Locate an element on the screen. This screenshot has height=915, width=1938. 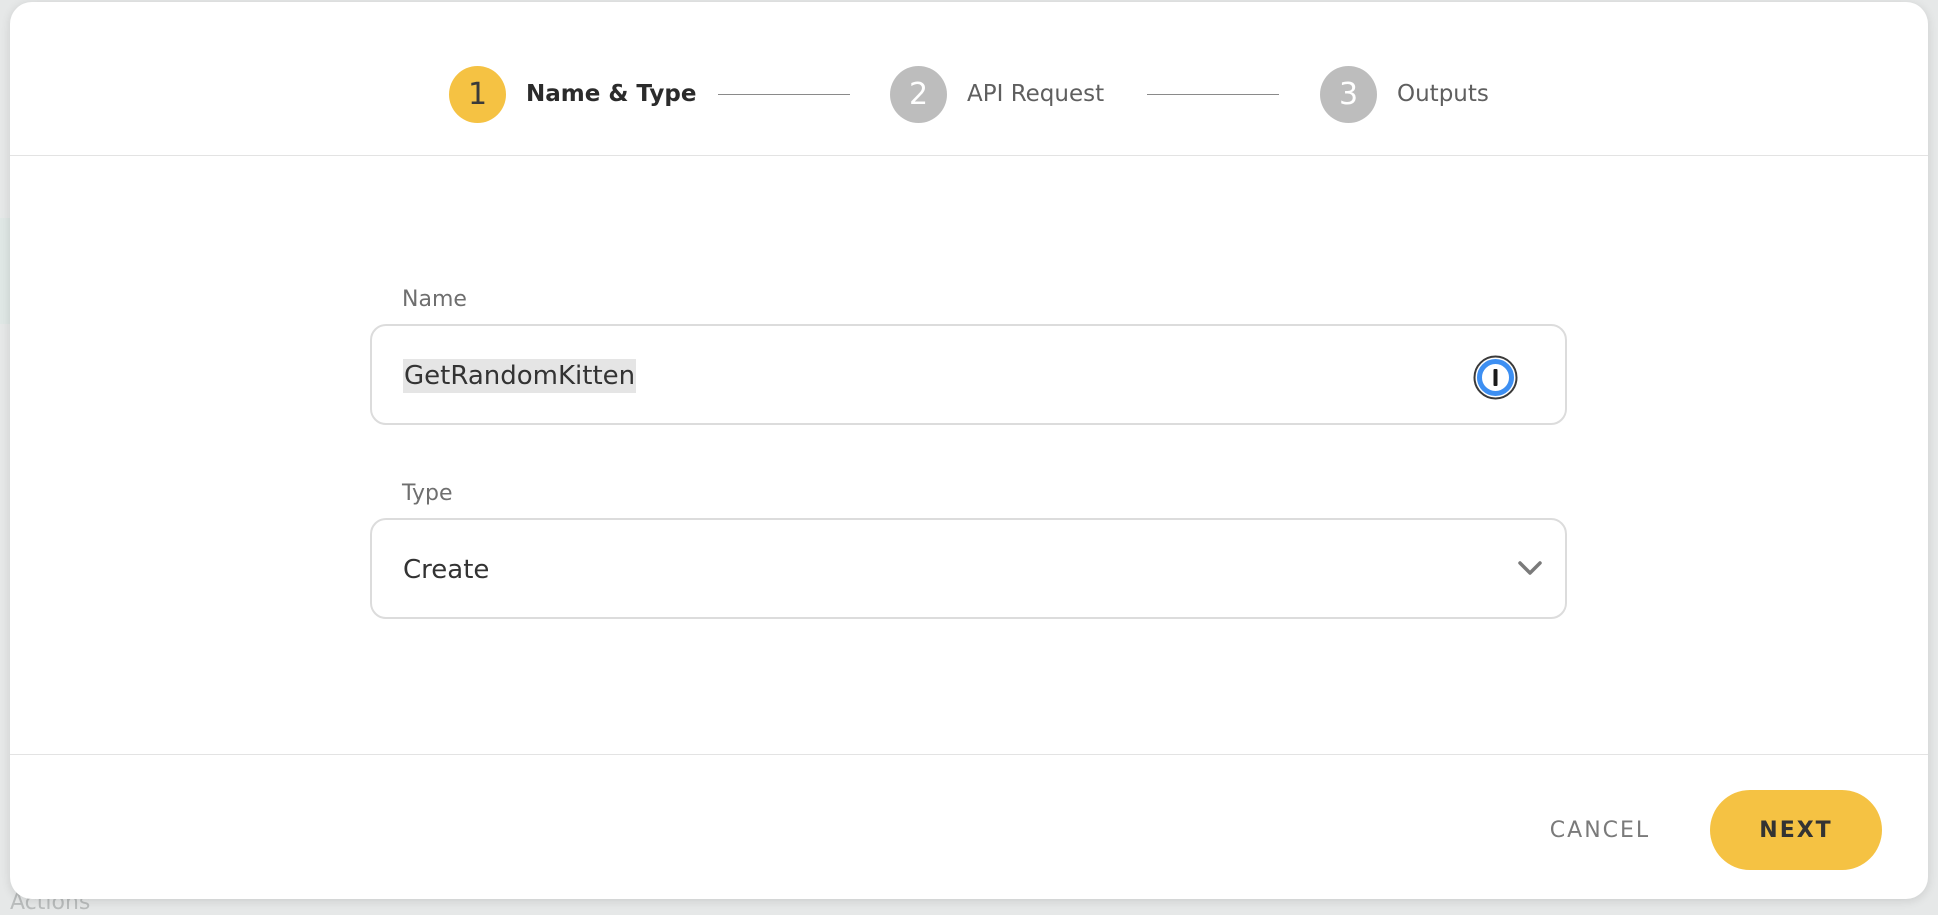
step-3-label: Outputs is located at coordinates (1443, 94).